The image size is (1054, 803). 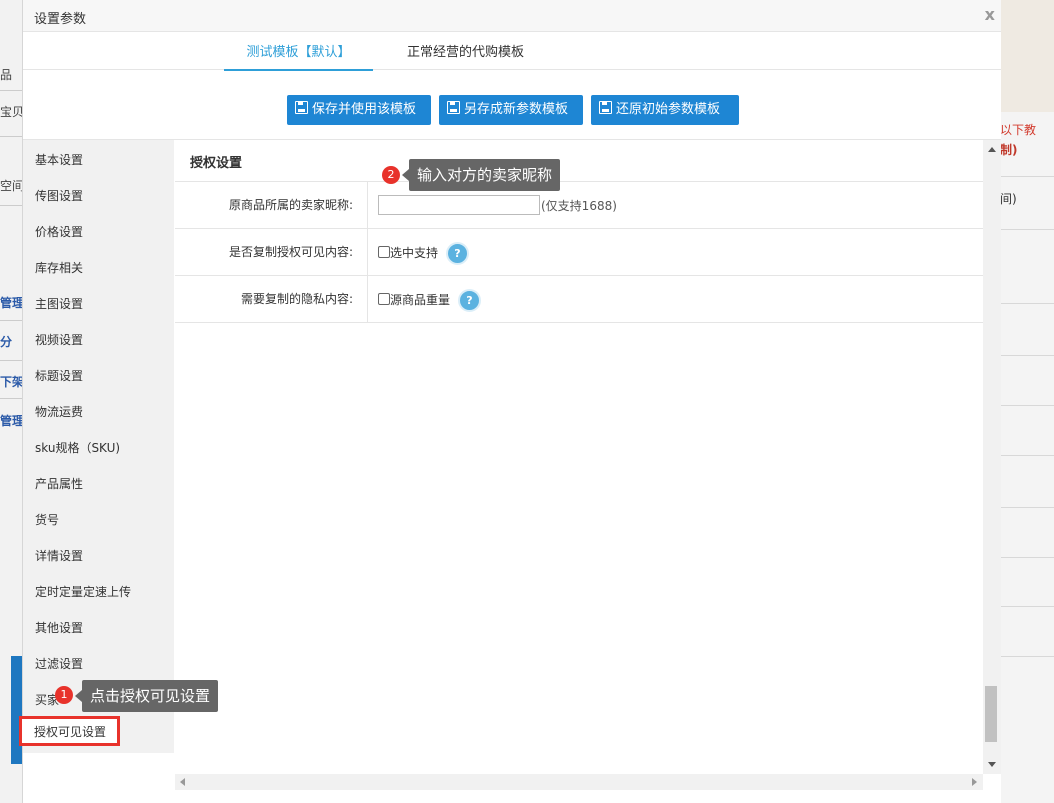 I want to click on background-text: 分, so click(x=6, y=342).